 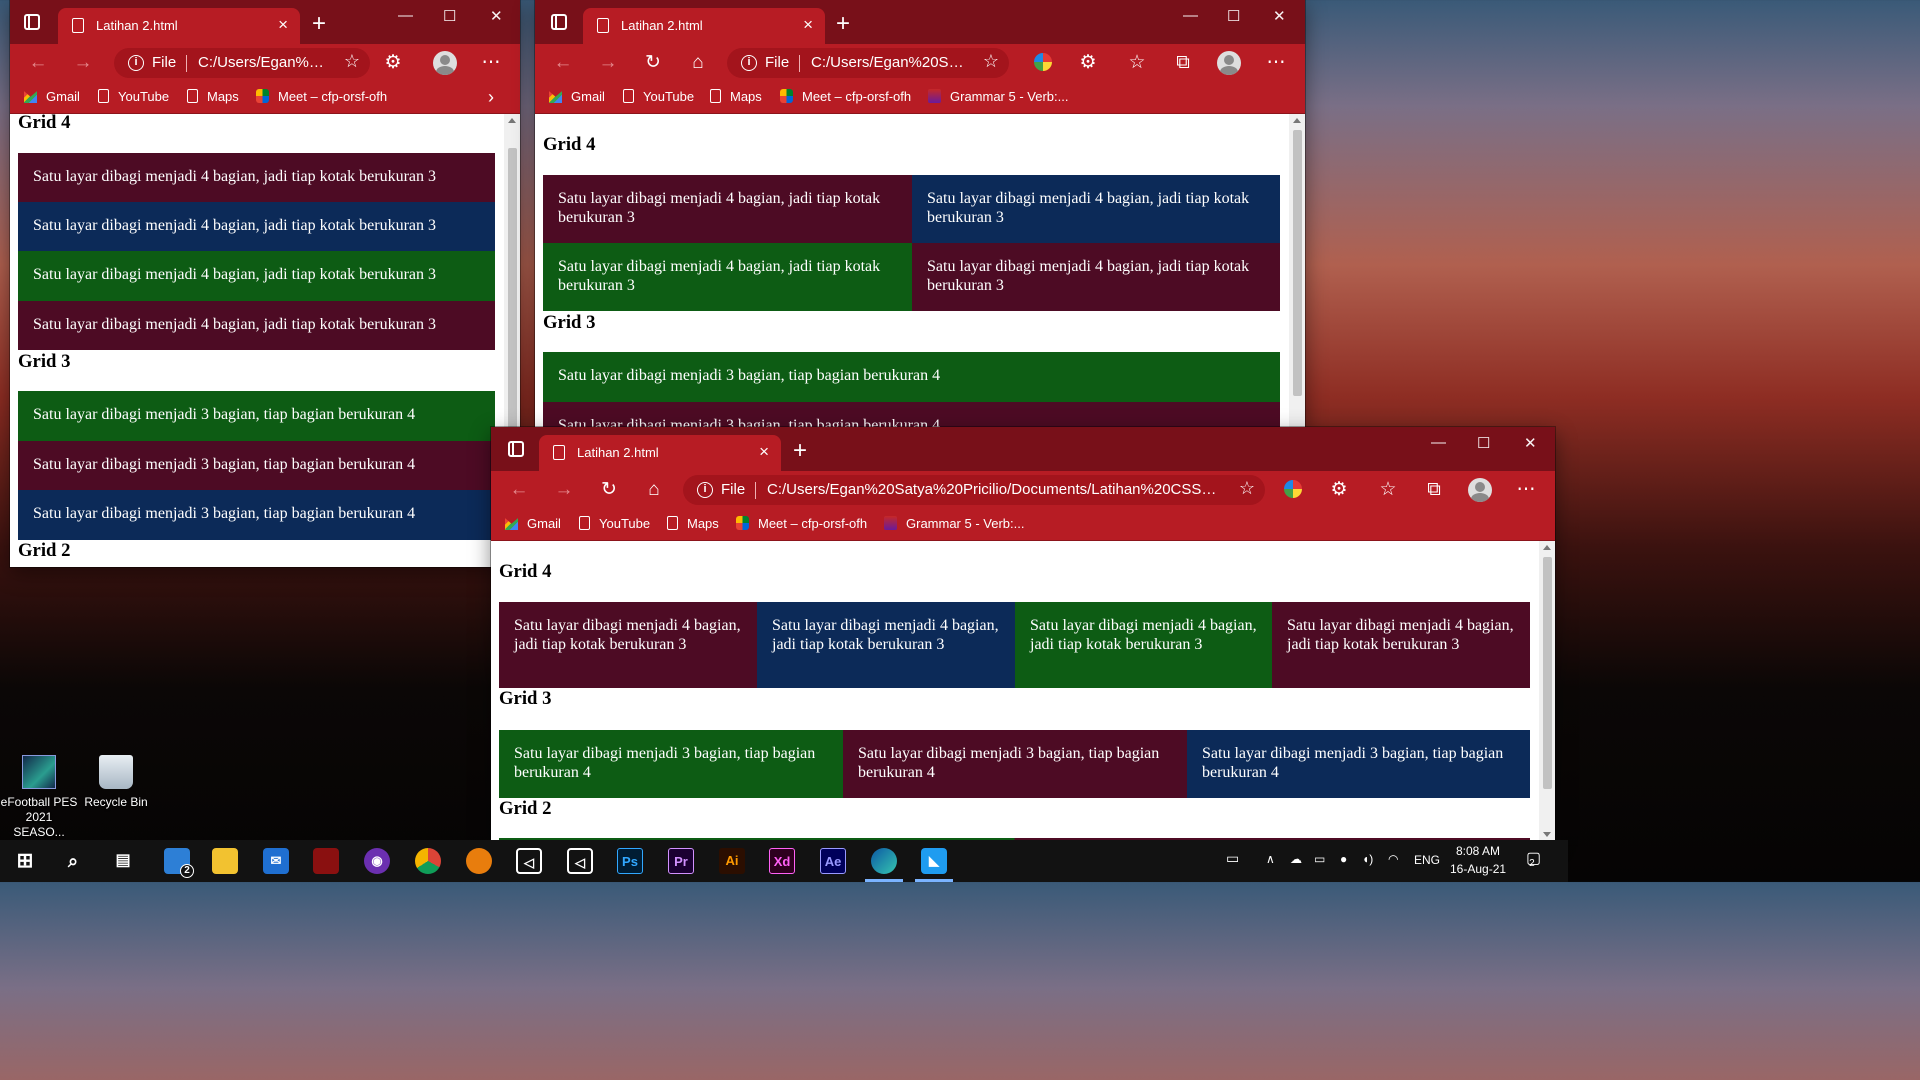 I want to click on action-center-icon: ▢2, so click(x=1536, y=858).